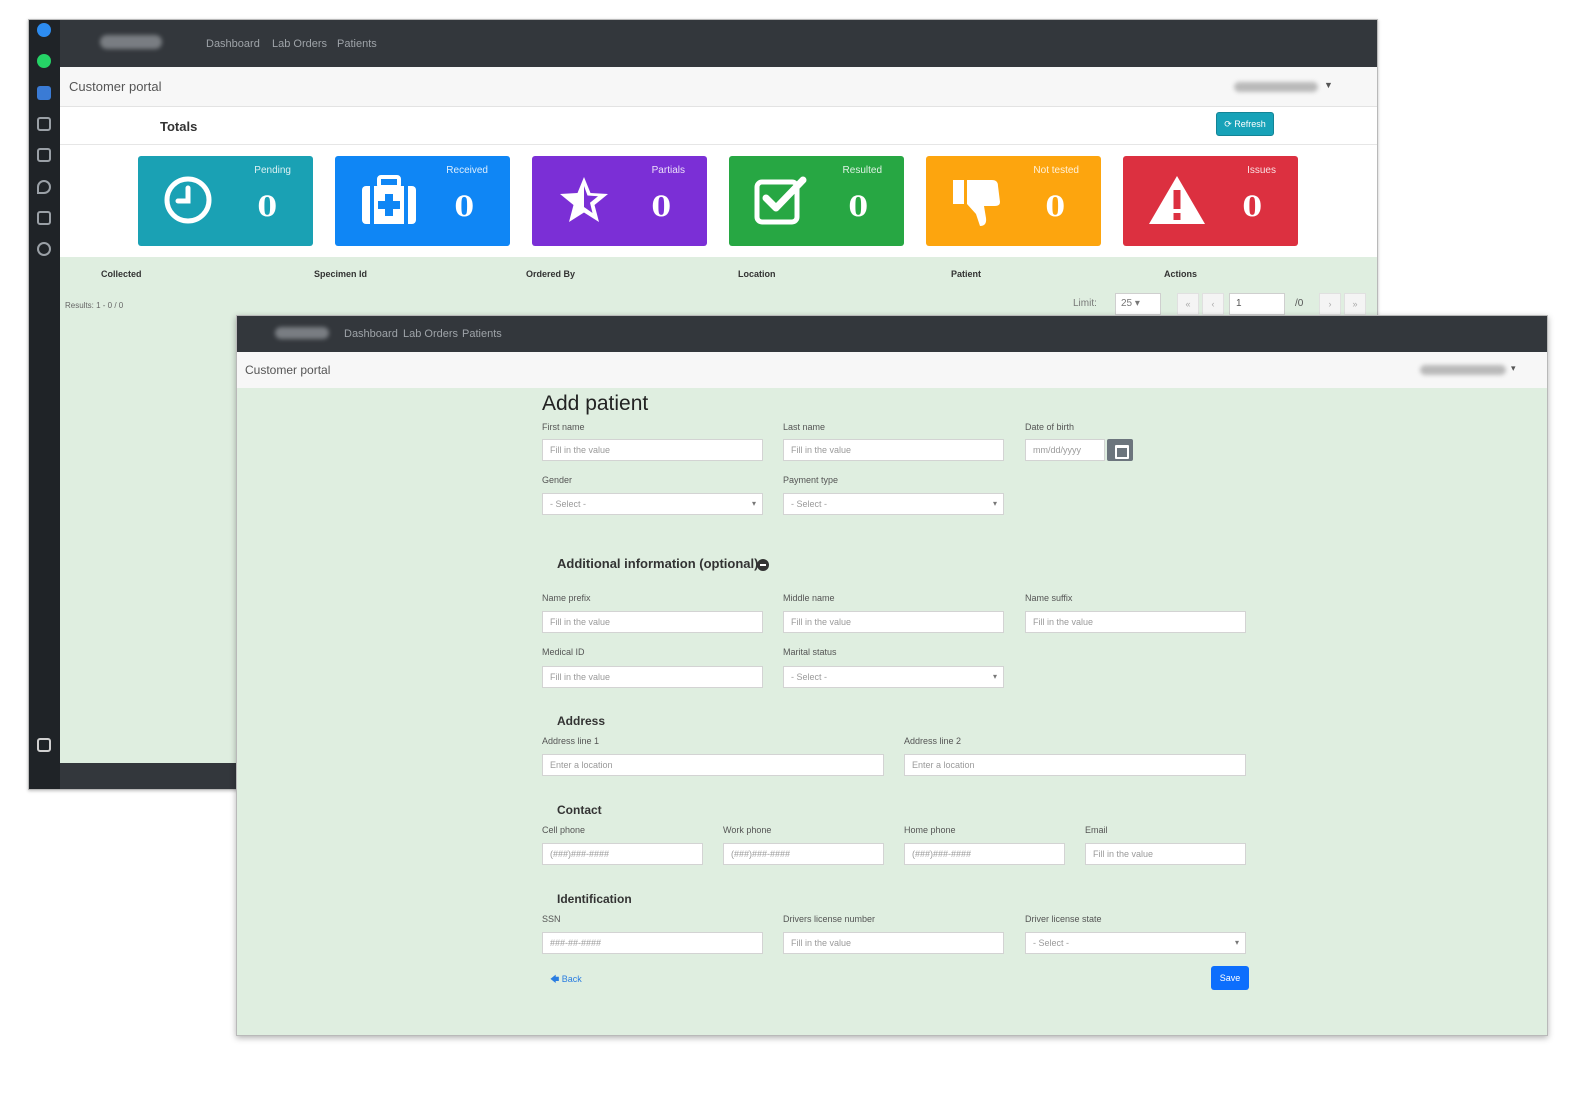 This screenshot has height=1110, width=1596. I want to click on drivers-license-input: Fill in the value, so click(893, 943).